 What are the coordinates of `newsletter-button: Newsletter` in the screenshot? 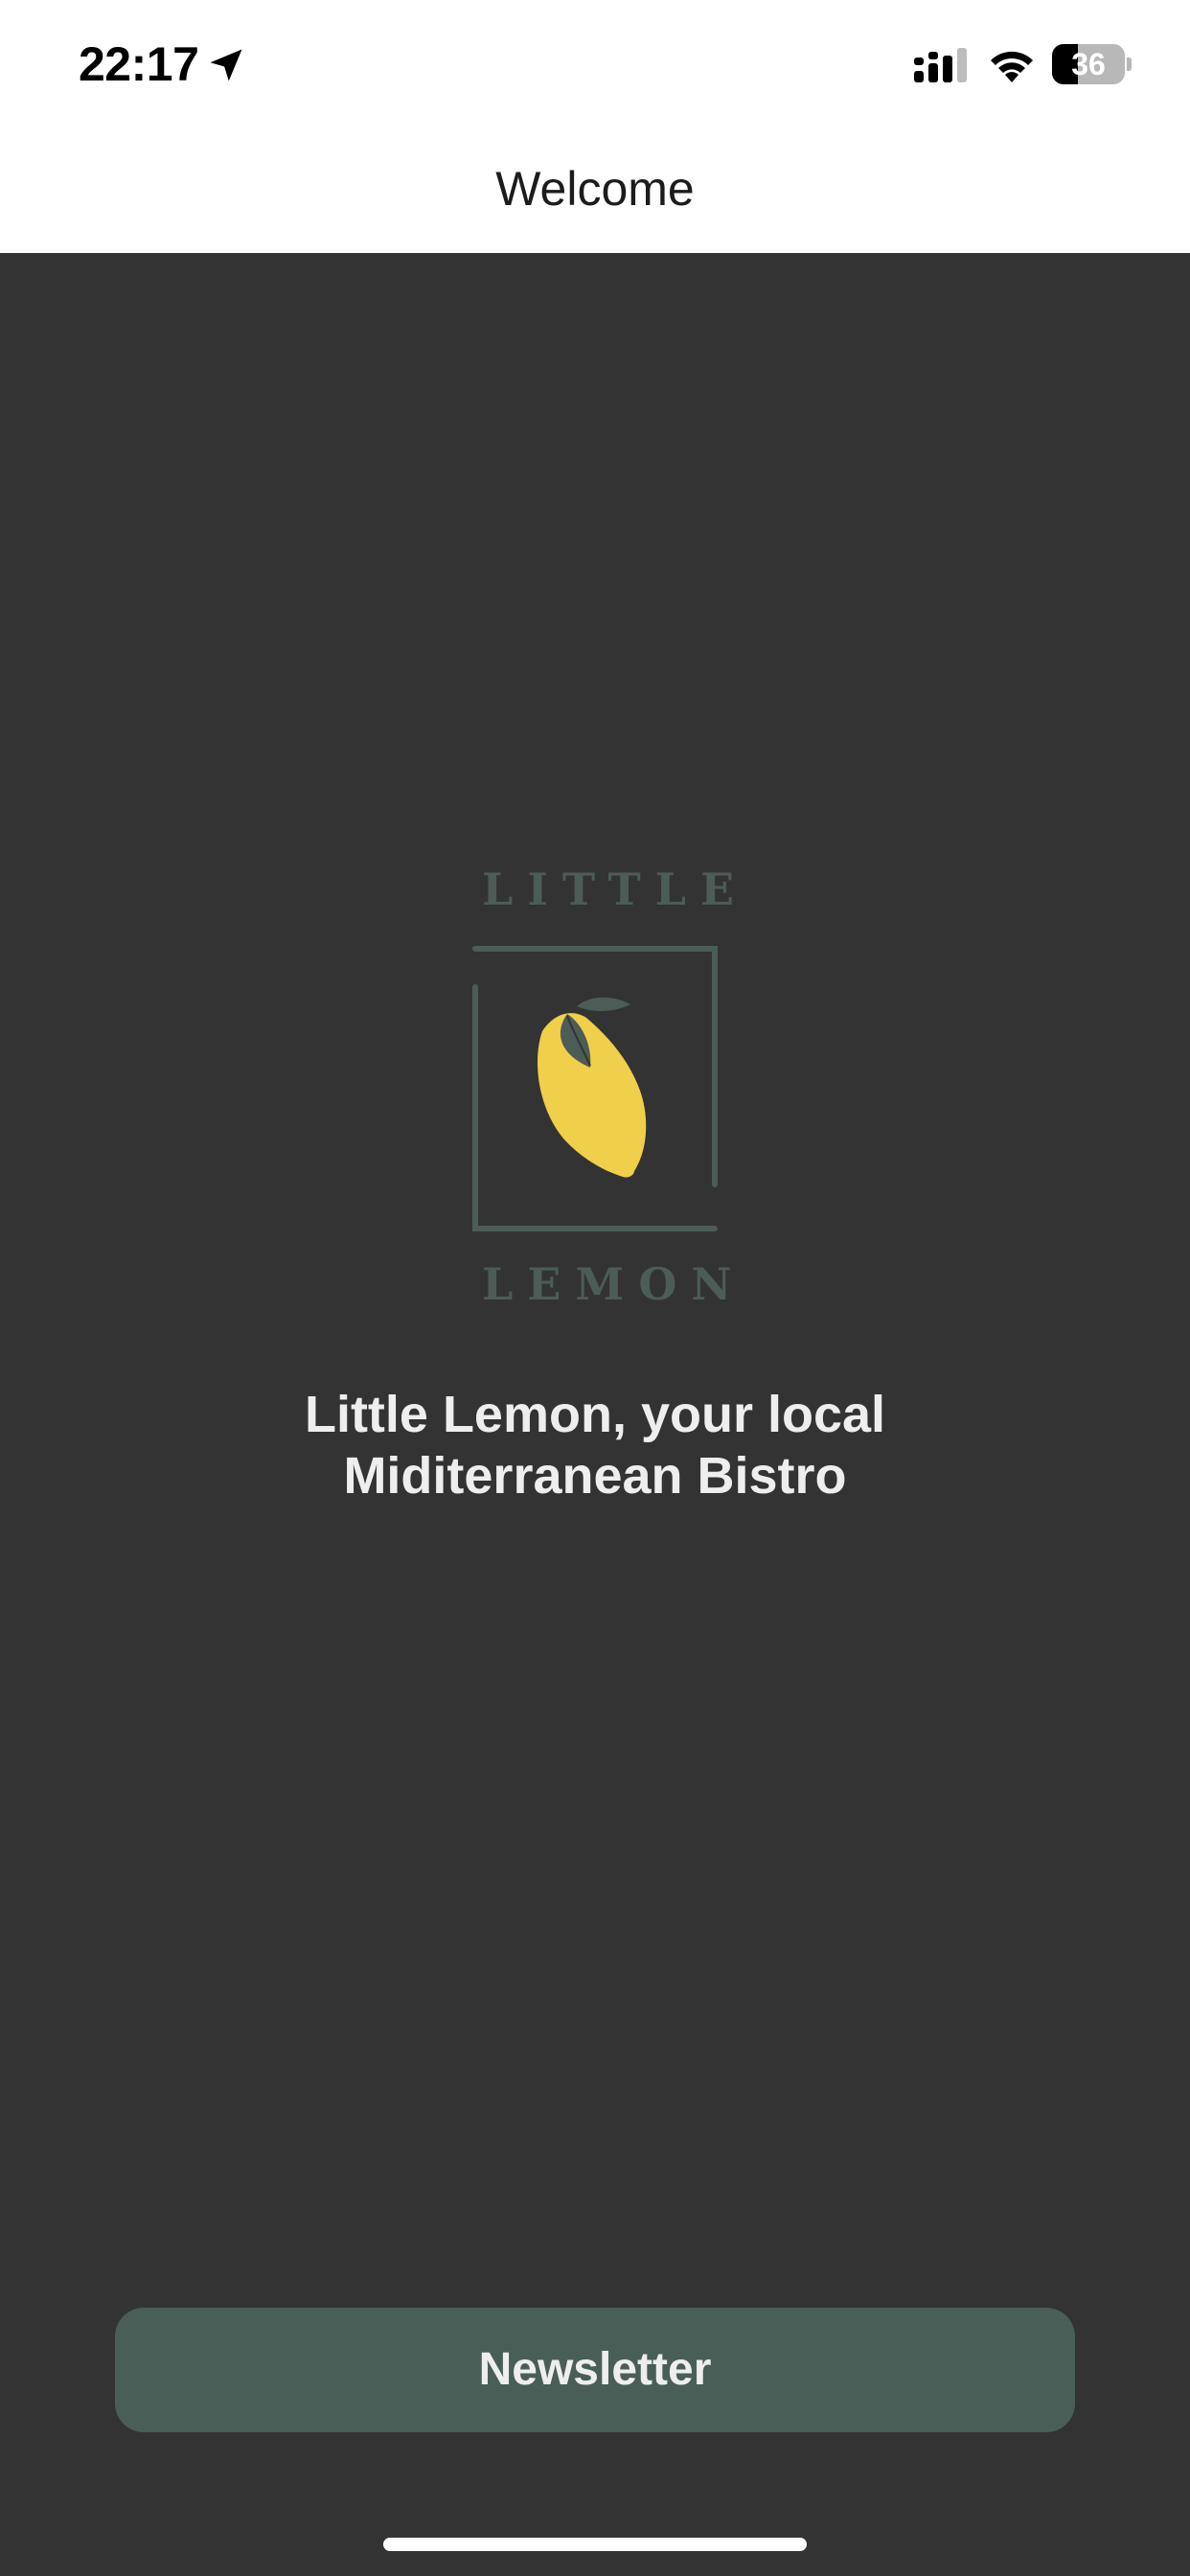 It's located at (595, 2370).